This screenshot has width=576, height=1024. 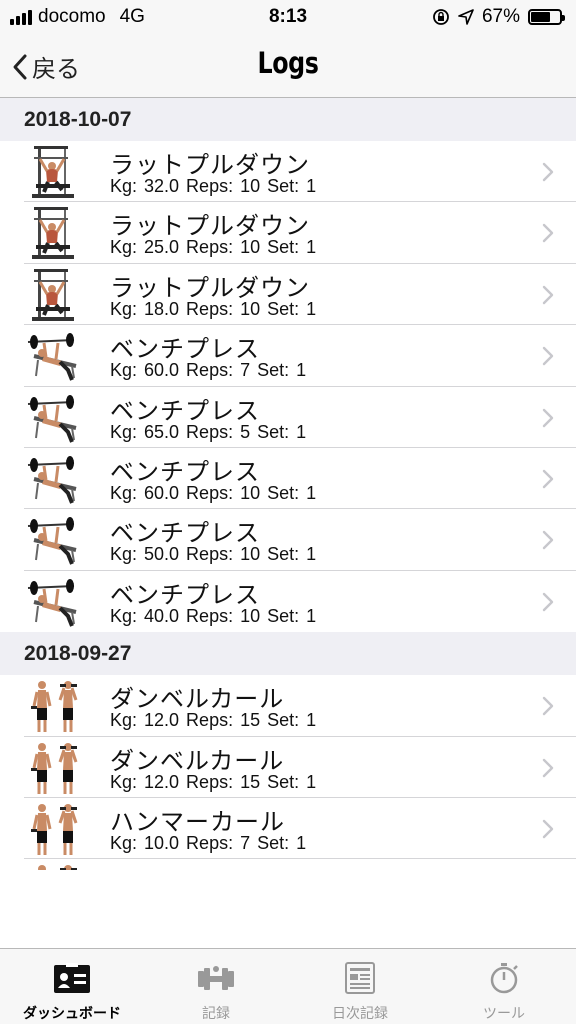 What do you see at coordinates (213, 247) in the screenshot?
I see `exercise-detail: Kg: 25.0 Reps: 10 Set: 1` at bounding box center [213, 247].